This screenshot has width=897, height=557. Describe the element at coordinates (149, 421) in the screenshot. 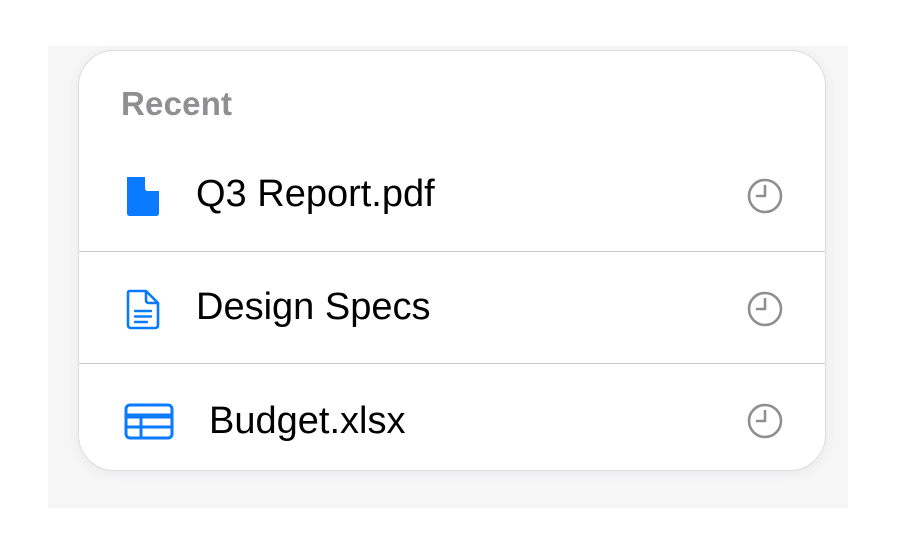

I see `spreadsheet-icon` at that location.